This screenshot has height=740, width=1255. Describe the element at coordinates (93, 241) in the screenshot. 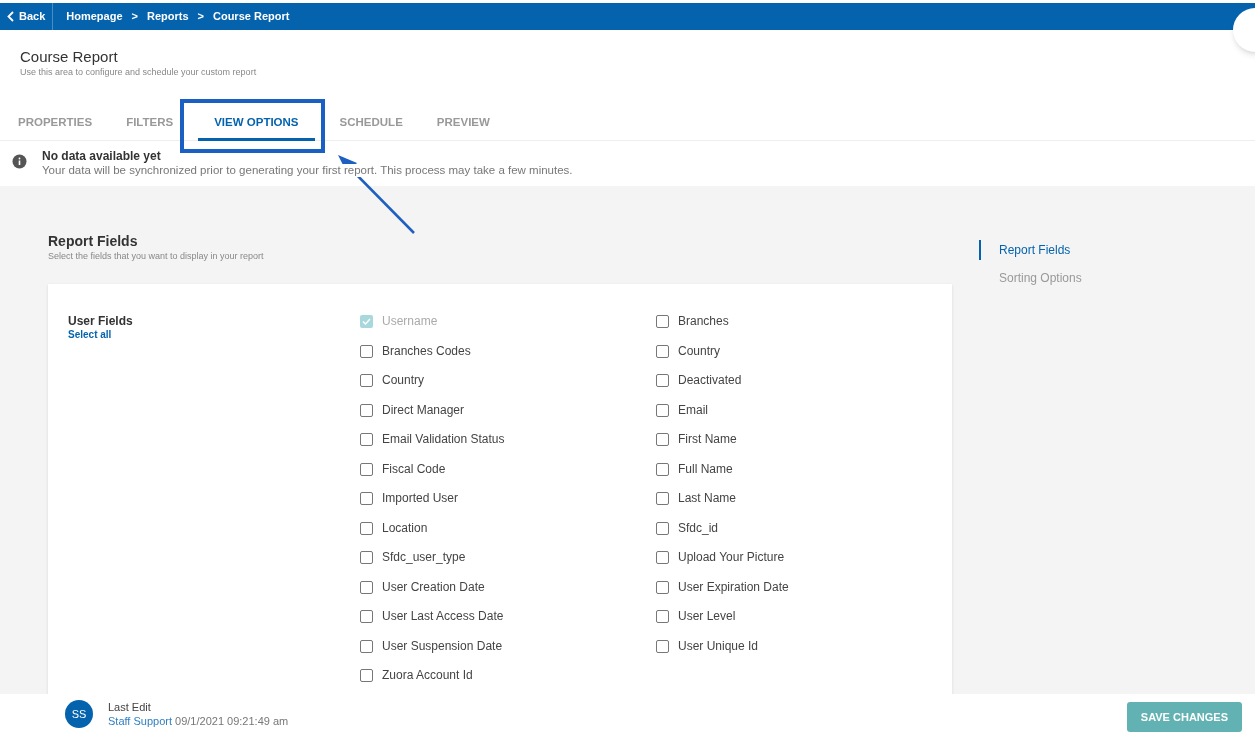

I see `section-title: Report Fields` at that location.